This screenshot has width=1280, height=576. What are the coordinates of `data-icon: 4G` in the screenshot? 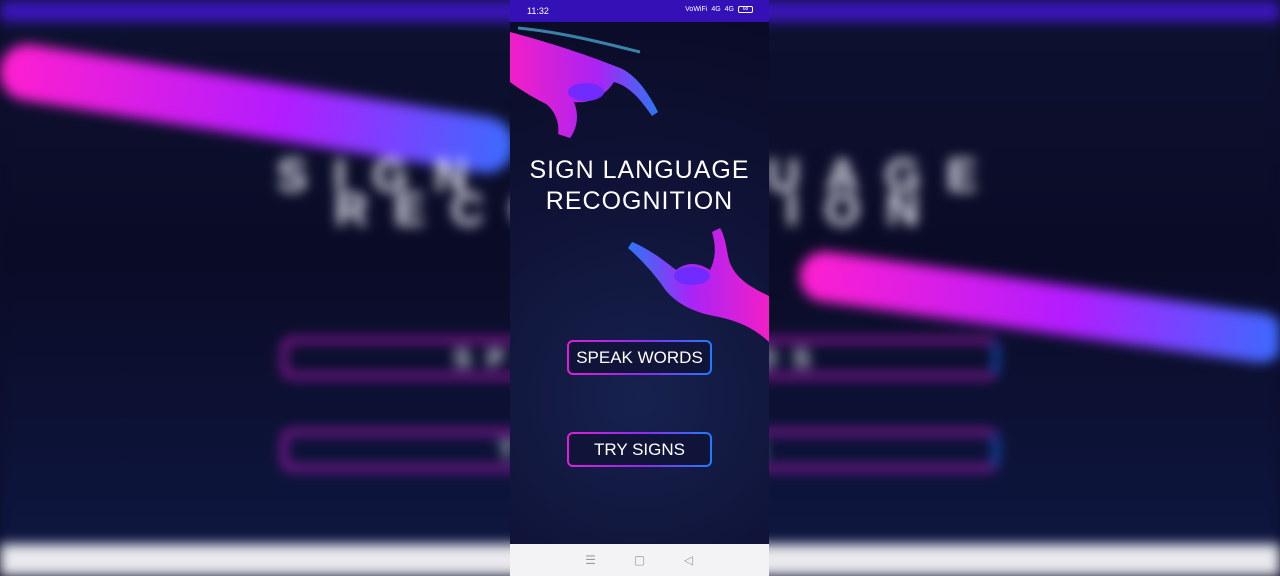 It's located at (716, 9).